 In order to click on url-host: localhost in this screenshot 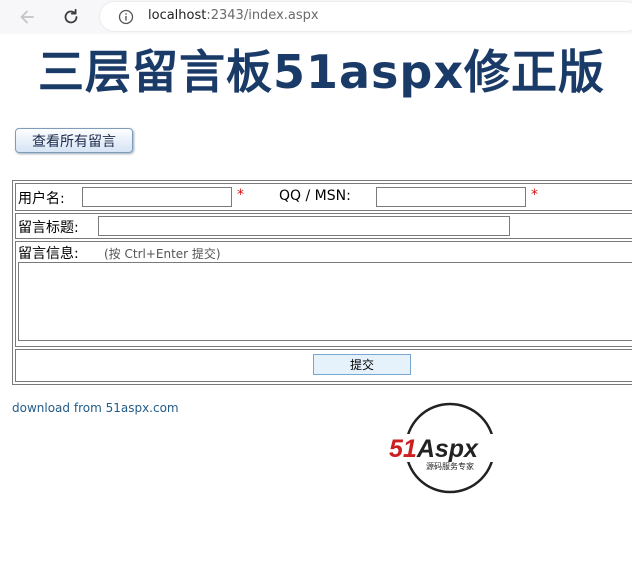, I will do `click(177, 15)`.